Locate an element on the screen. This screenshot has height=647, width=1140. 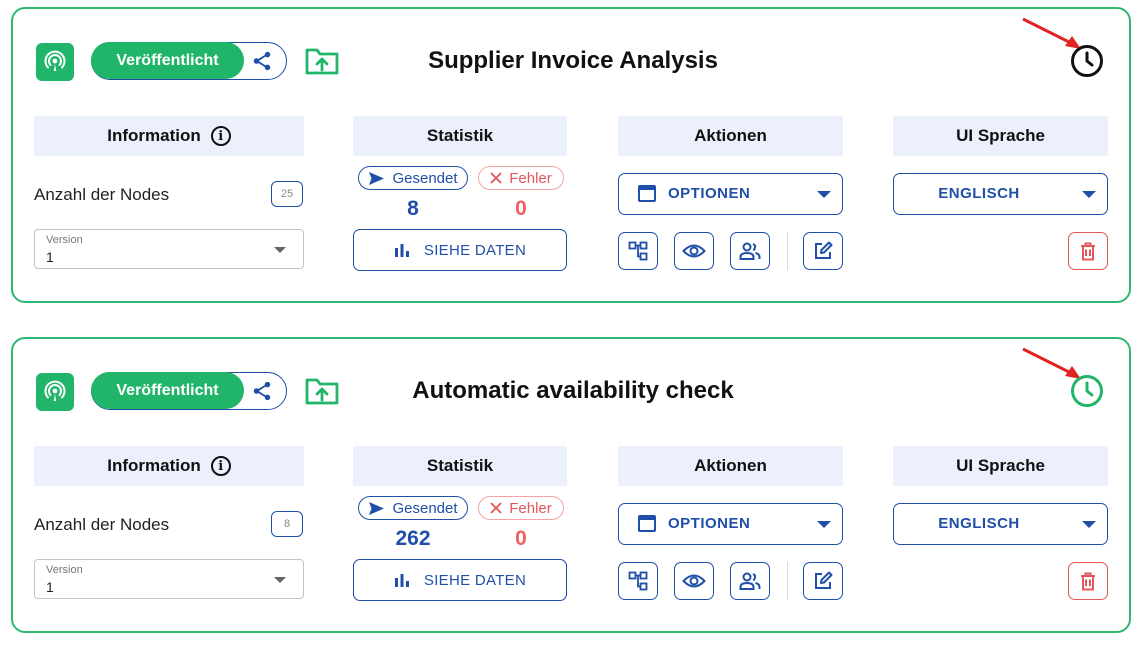
actions-header: Aktionen is located at coordinates (730, 466).